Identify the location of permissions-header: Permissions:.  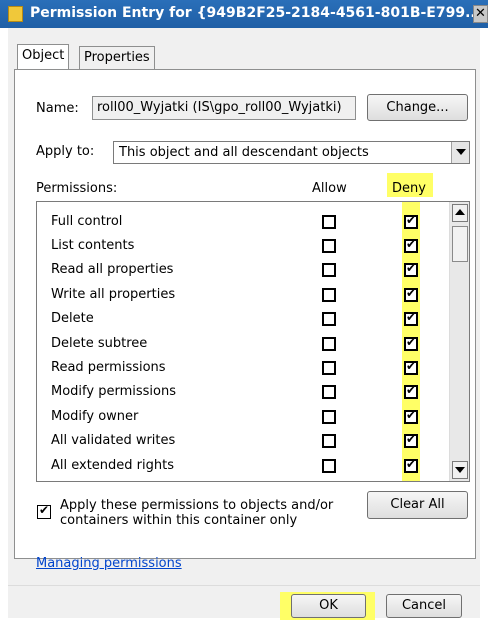
(77, 188).